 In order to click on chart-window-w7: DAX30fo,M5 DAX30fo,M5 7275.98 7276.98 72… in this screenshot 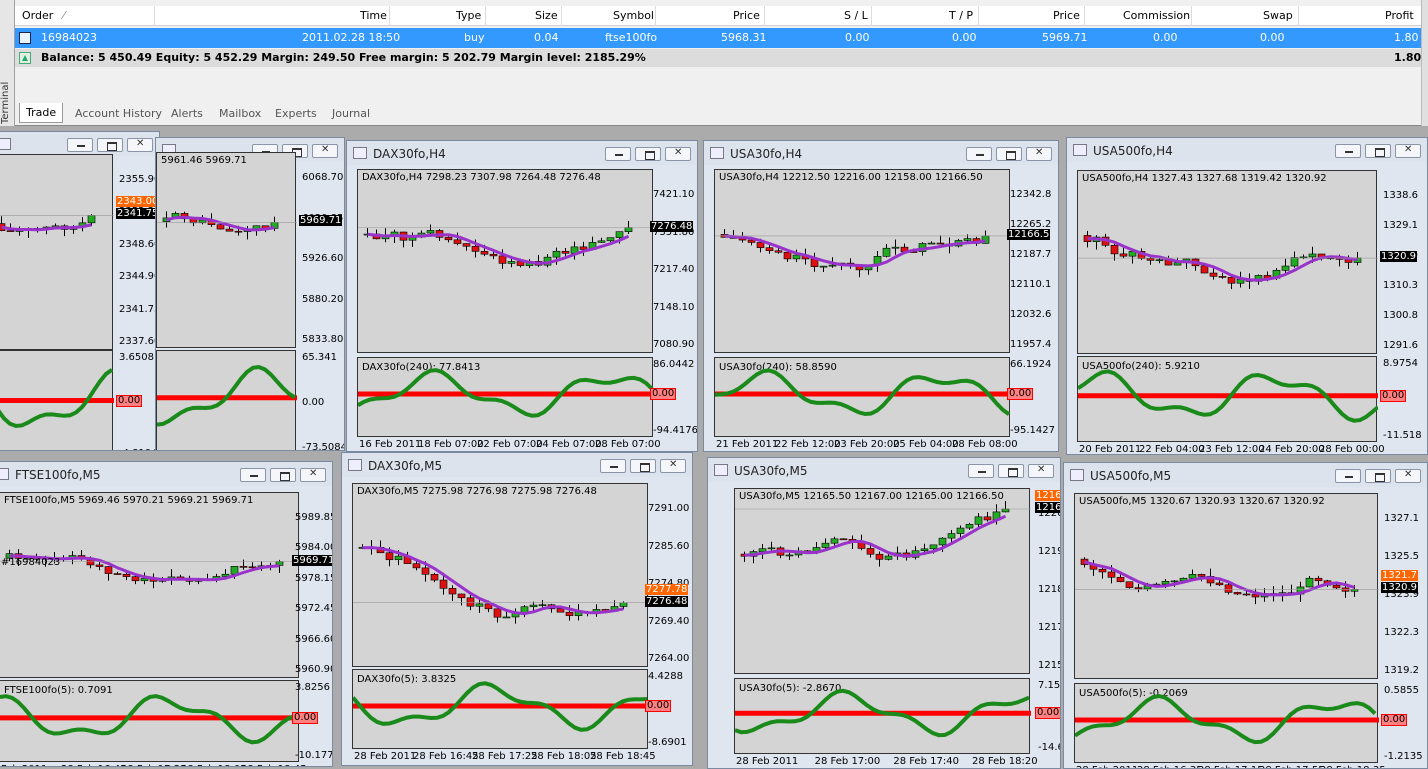, I will do `click(517, 609)`.